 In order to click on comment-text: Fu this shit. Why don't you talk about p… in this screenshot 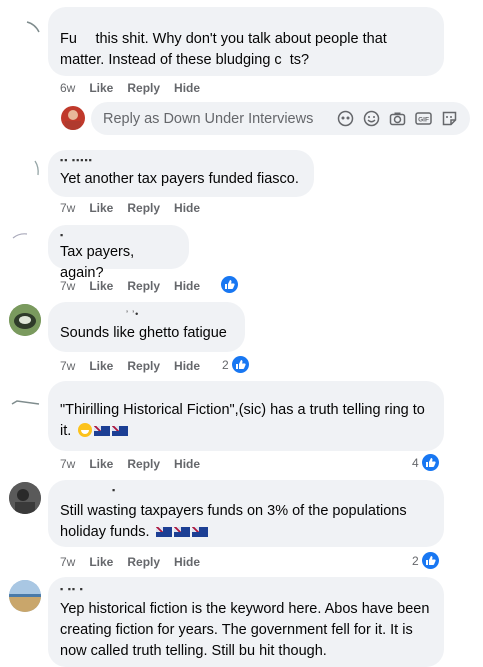, I will do `click(223, 49)`.